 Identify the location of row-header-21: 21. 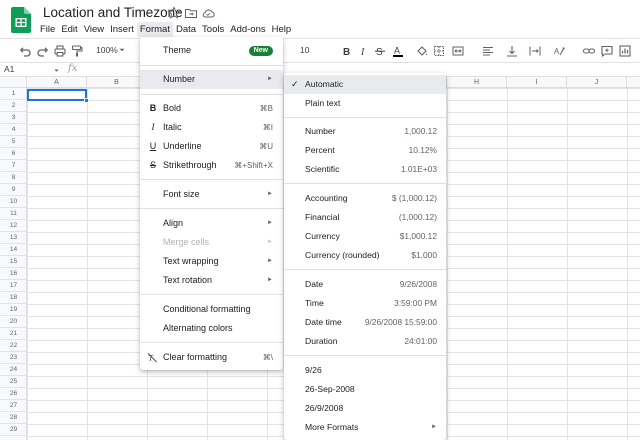
(13, 334).